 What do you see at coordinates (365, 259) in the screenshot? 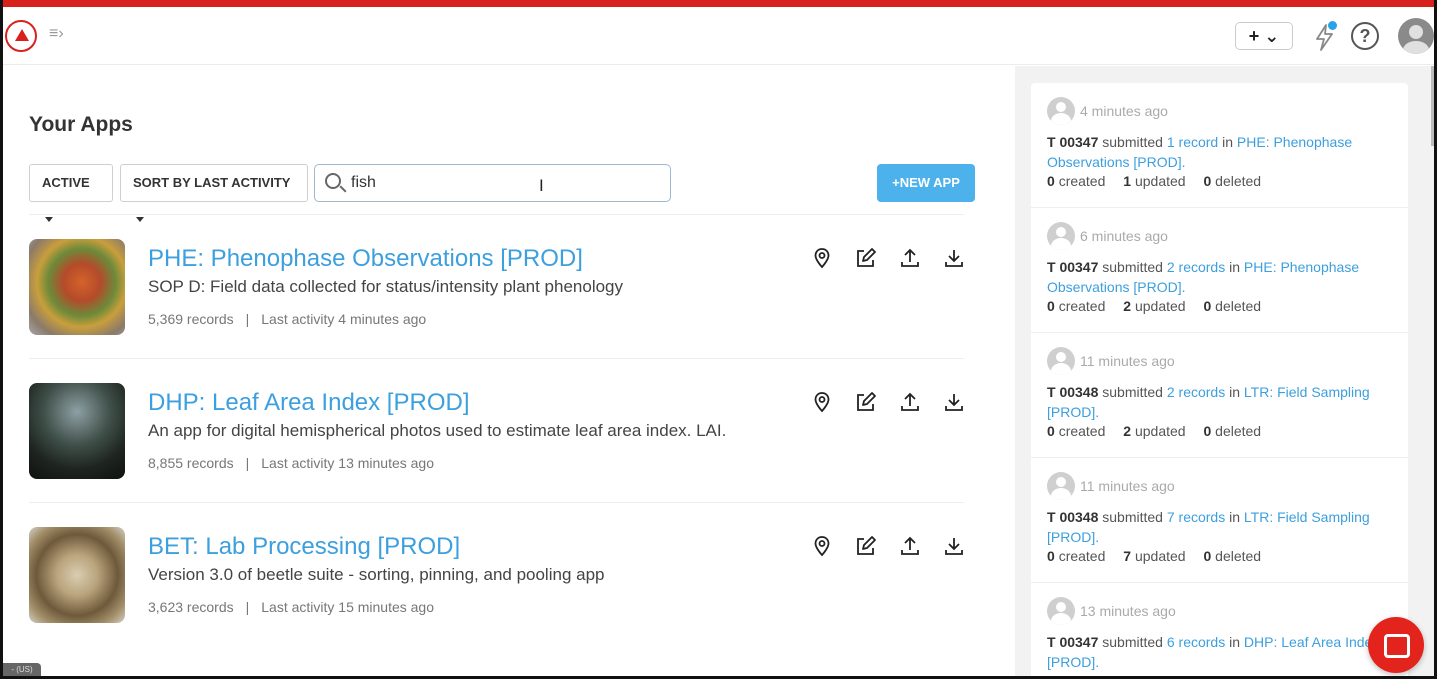
I see `app-title-link: PHE: Phenophase Observations [PROD]` at bounding box center [365, 259].